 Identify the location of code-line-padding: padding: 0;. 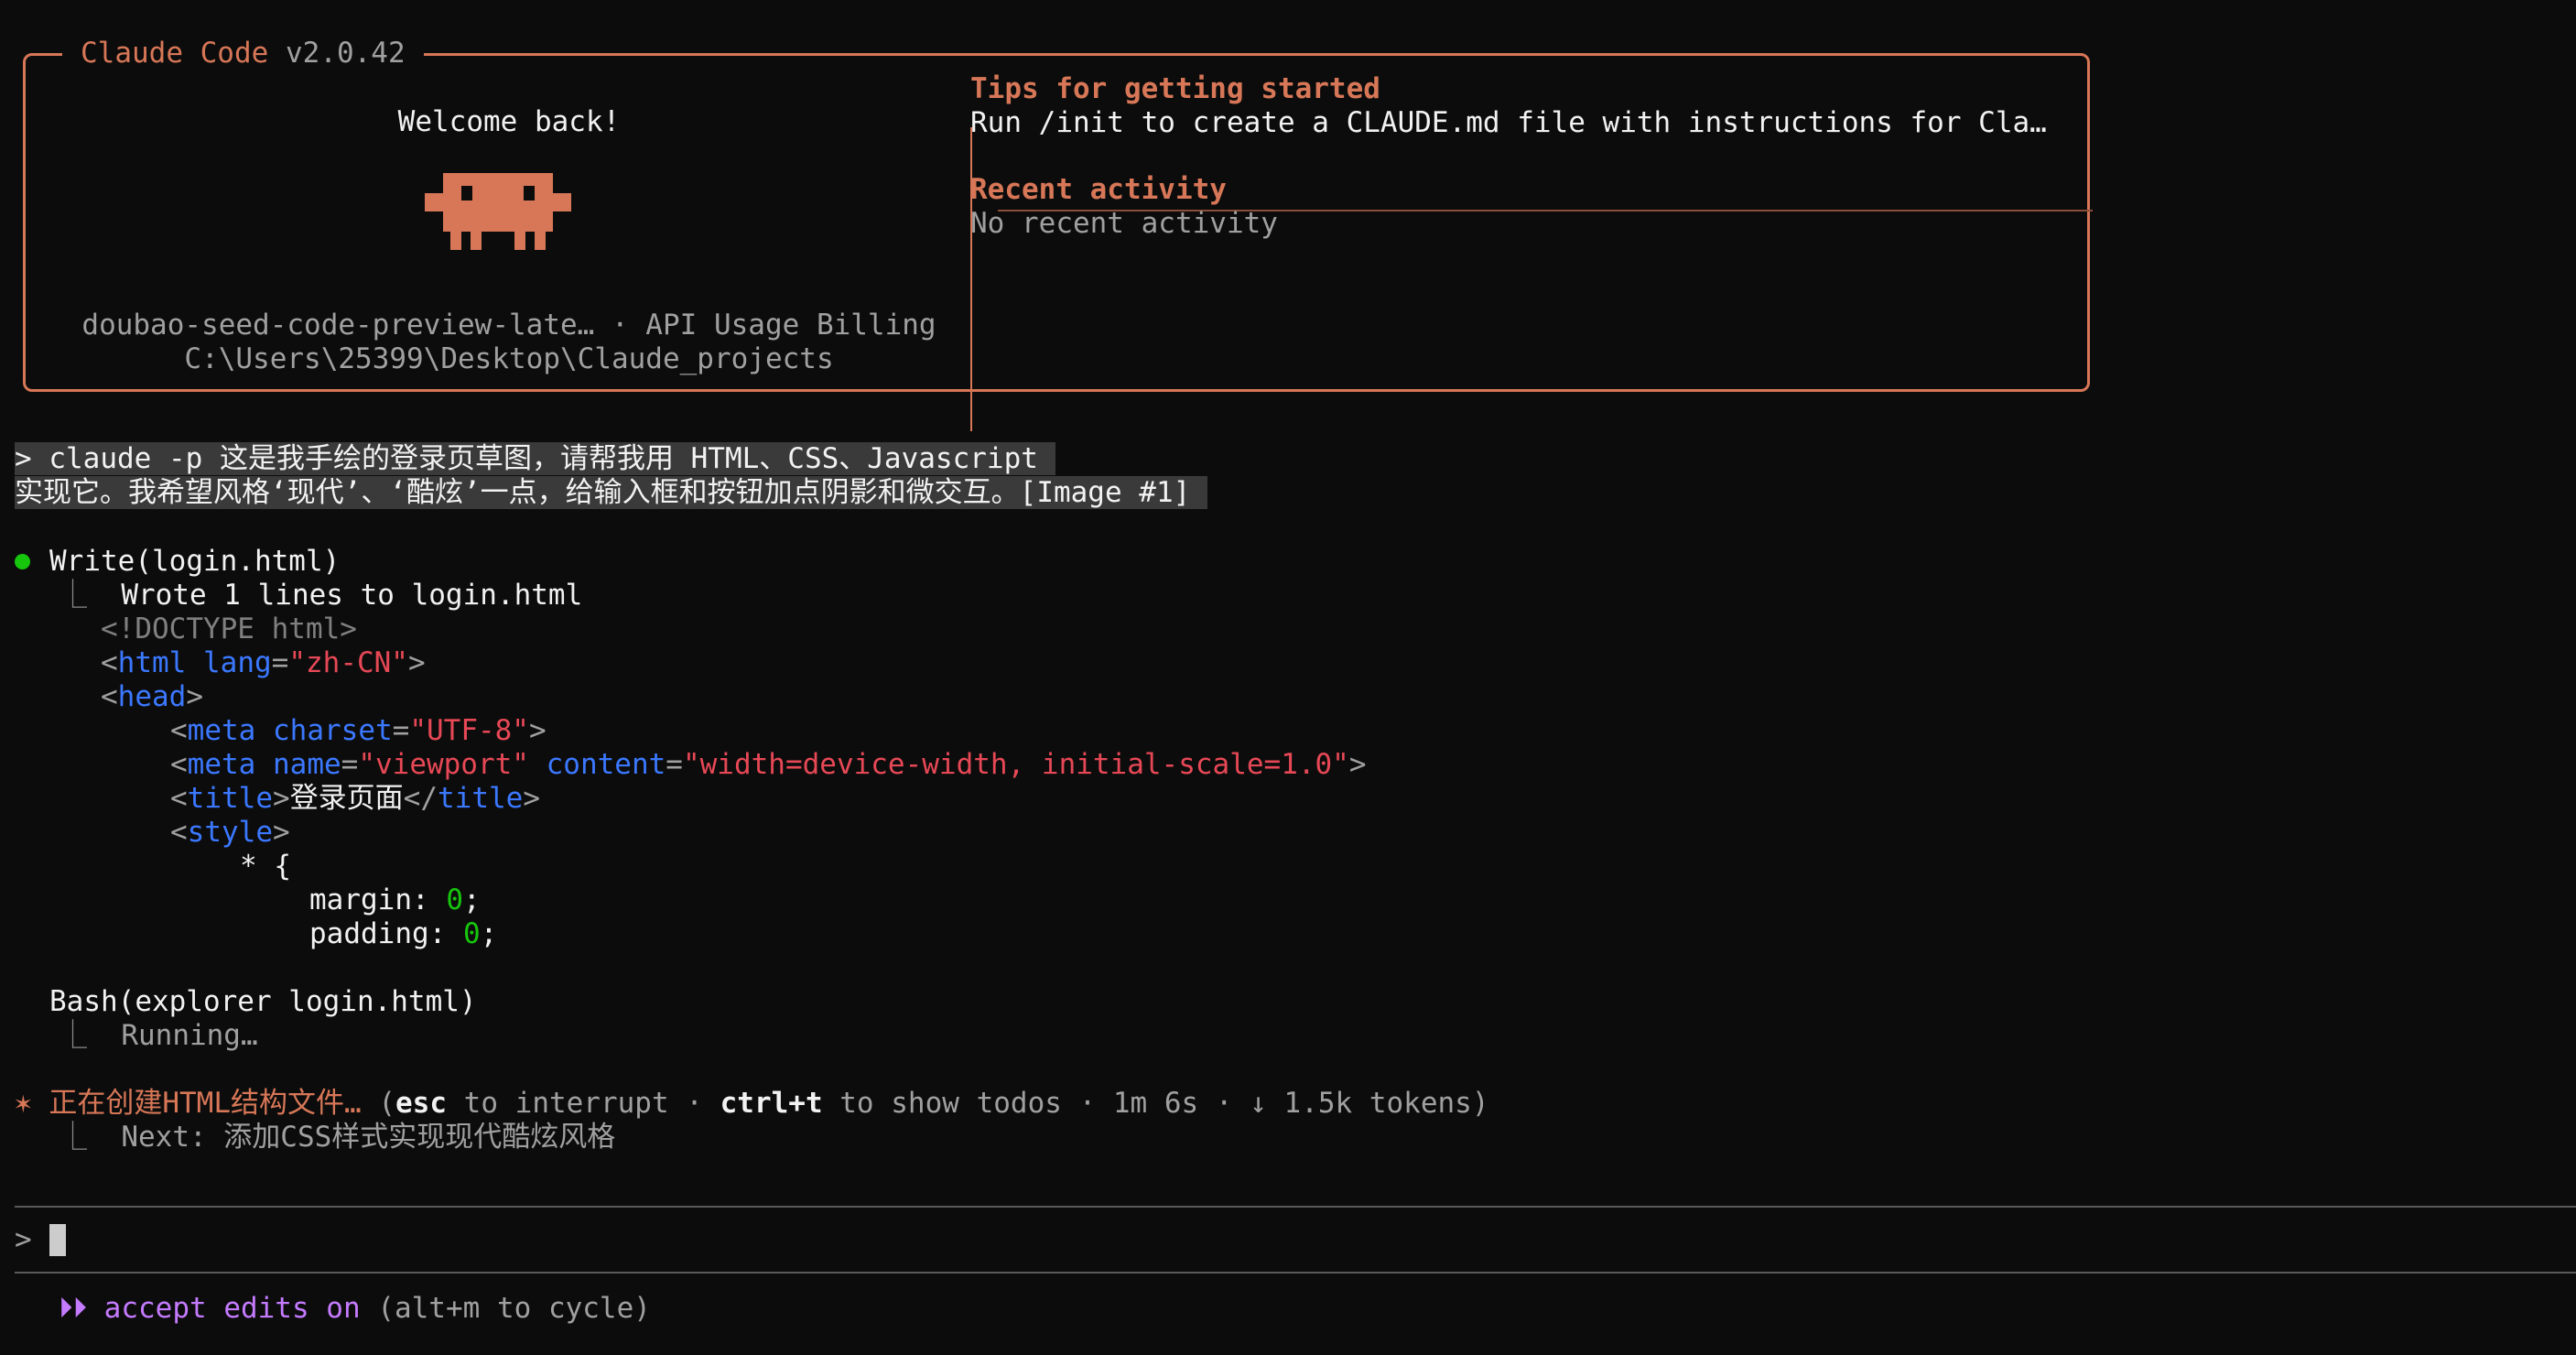
(404, 934).